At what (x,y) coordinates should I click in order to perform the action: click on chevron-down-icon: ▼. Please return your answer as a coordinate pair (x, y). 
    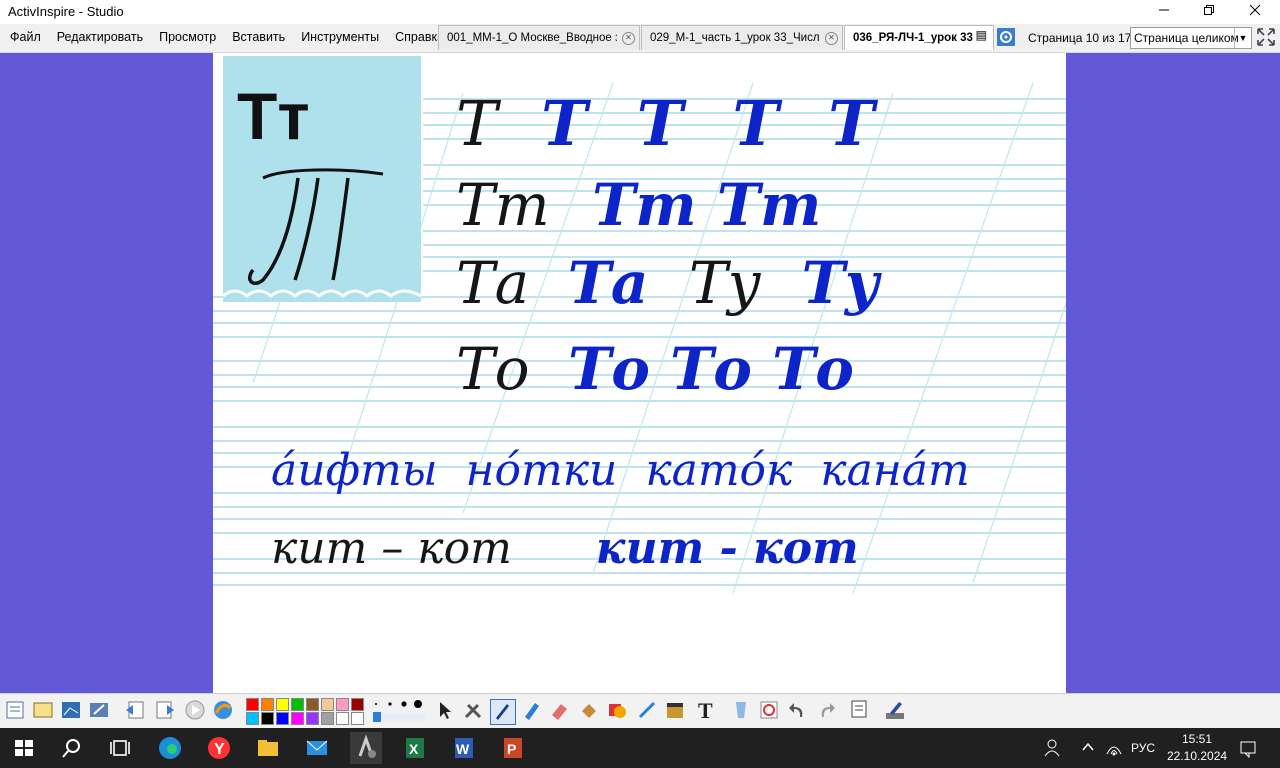
    Looking at the image, I should click on (1242, 38).